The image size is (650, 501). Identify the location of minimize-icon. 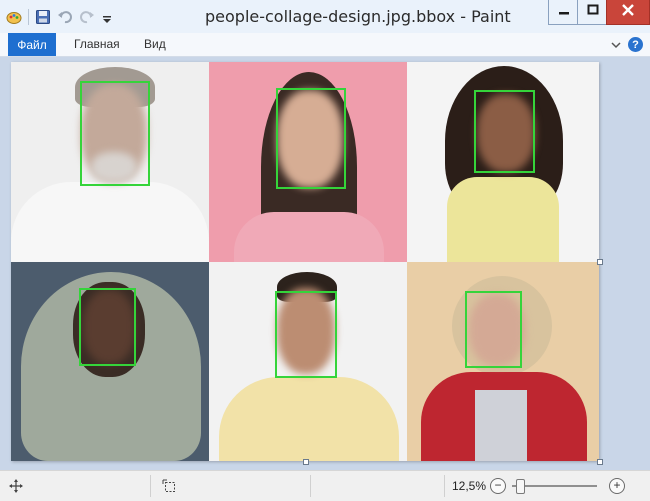
(564, 12).